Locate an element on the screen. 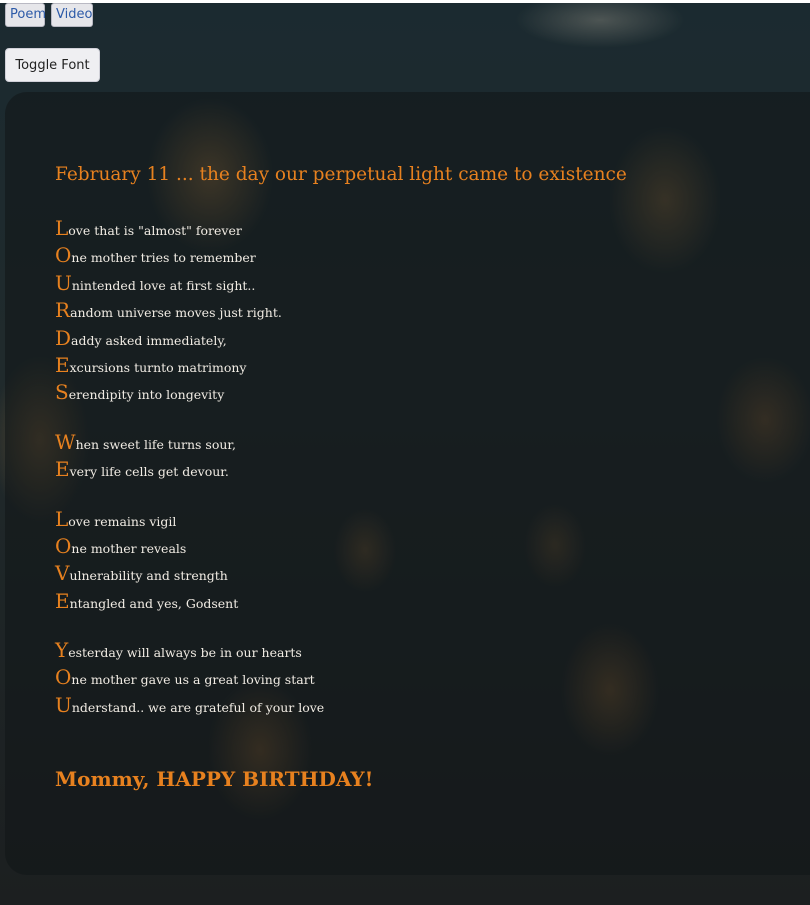 The image size is (810, 905). line-text: ntangled and yes, Godsent is located at coordinates (154, 603).